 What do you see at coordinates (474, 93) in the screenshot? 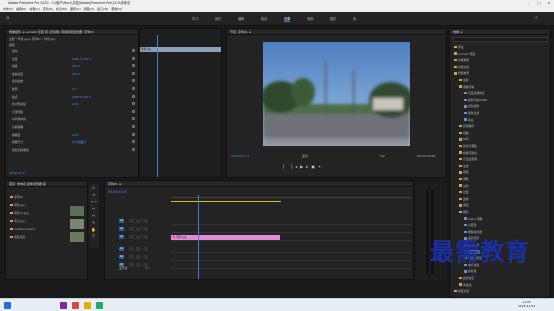
I see `effect-tree-item: 灰度系数校正` at bounding box center [474, 93].